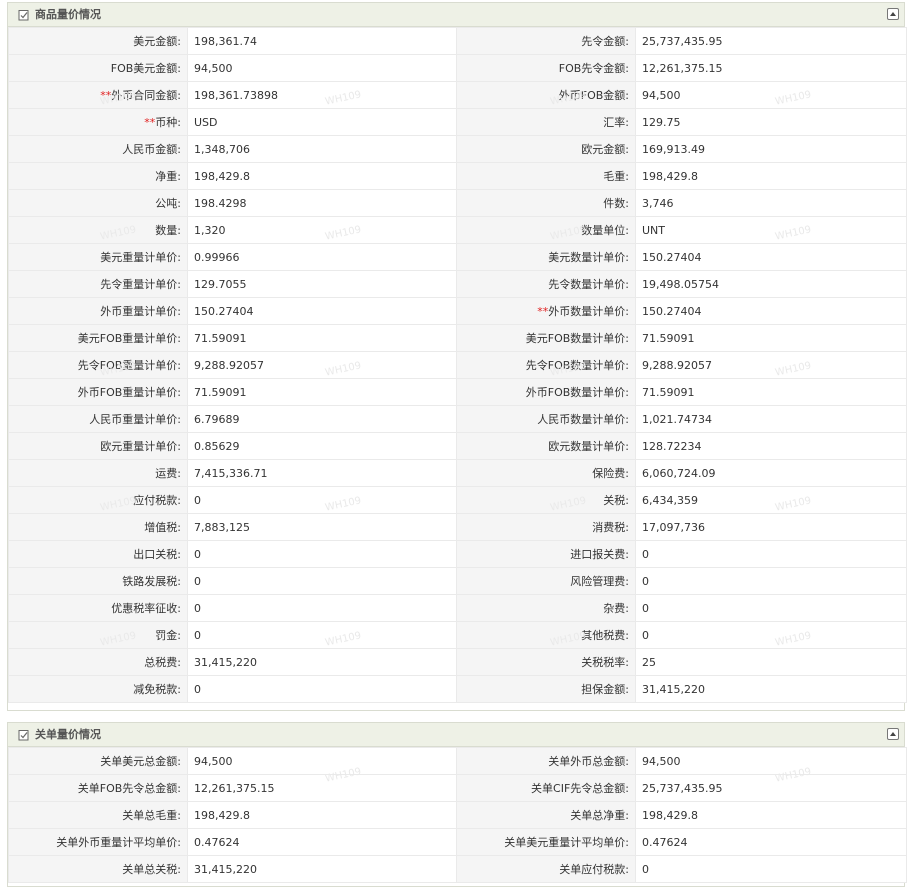  What do you see at coordinates (98, 257) in the screenshot?
I see `field-label: 美元重量计单价:` at bounding box center [98, 257].